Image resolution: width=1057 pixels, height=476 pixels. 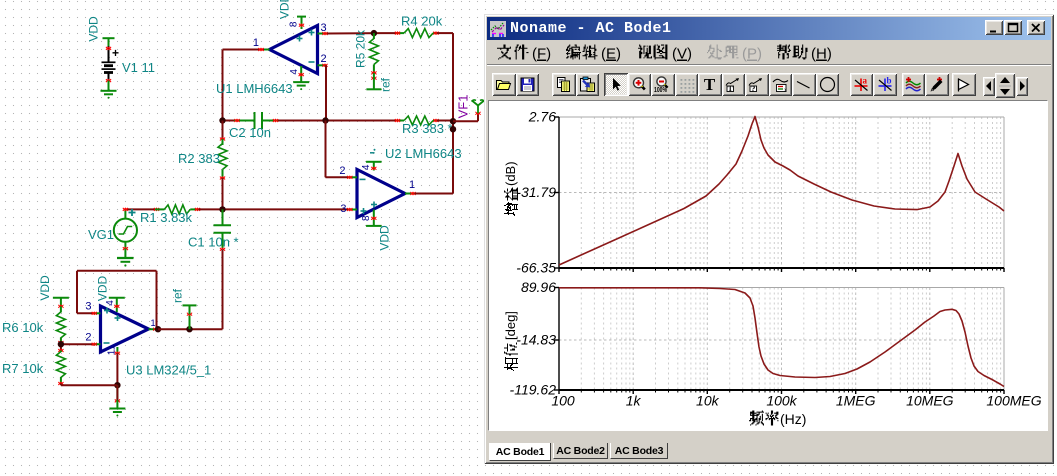 What do you see at coordinates (660, 89) in the screenshot?
I see `svg-text: 100%` at bounding box center [660, 89].